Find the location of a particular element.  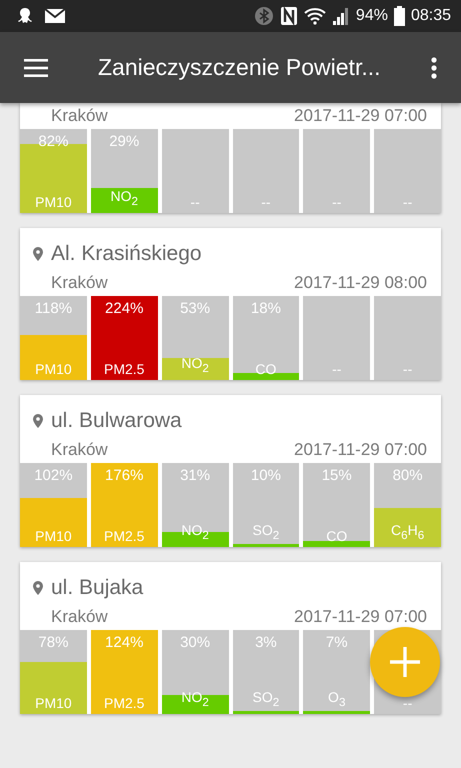

measurement-time: 2017-11-29 08:00 is located at coordinates (360, 283).